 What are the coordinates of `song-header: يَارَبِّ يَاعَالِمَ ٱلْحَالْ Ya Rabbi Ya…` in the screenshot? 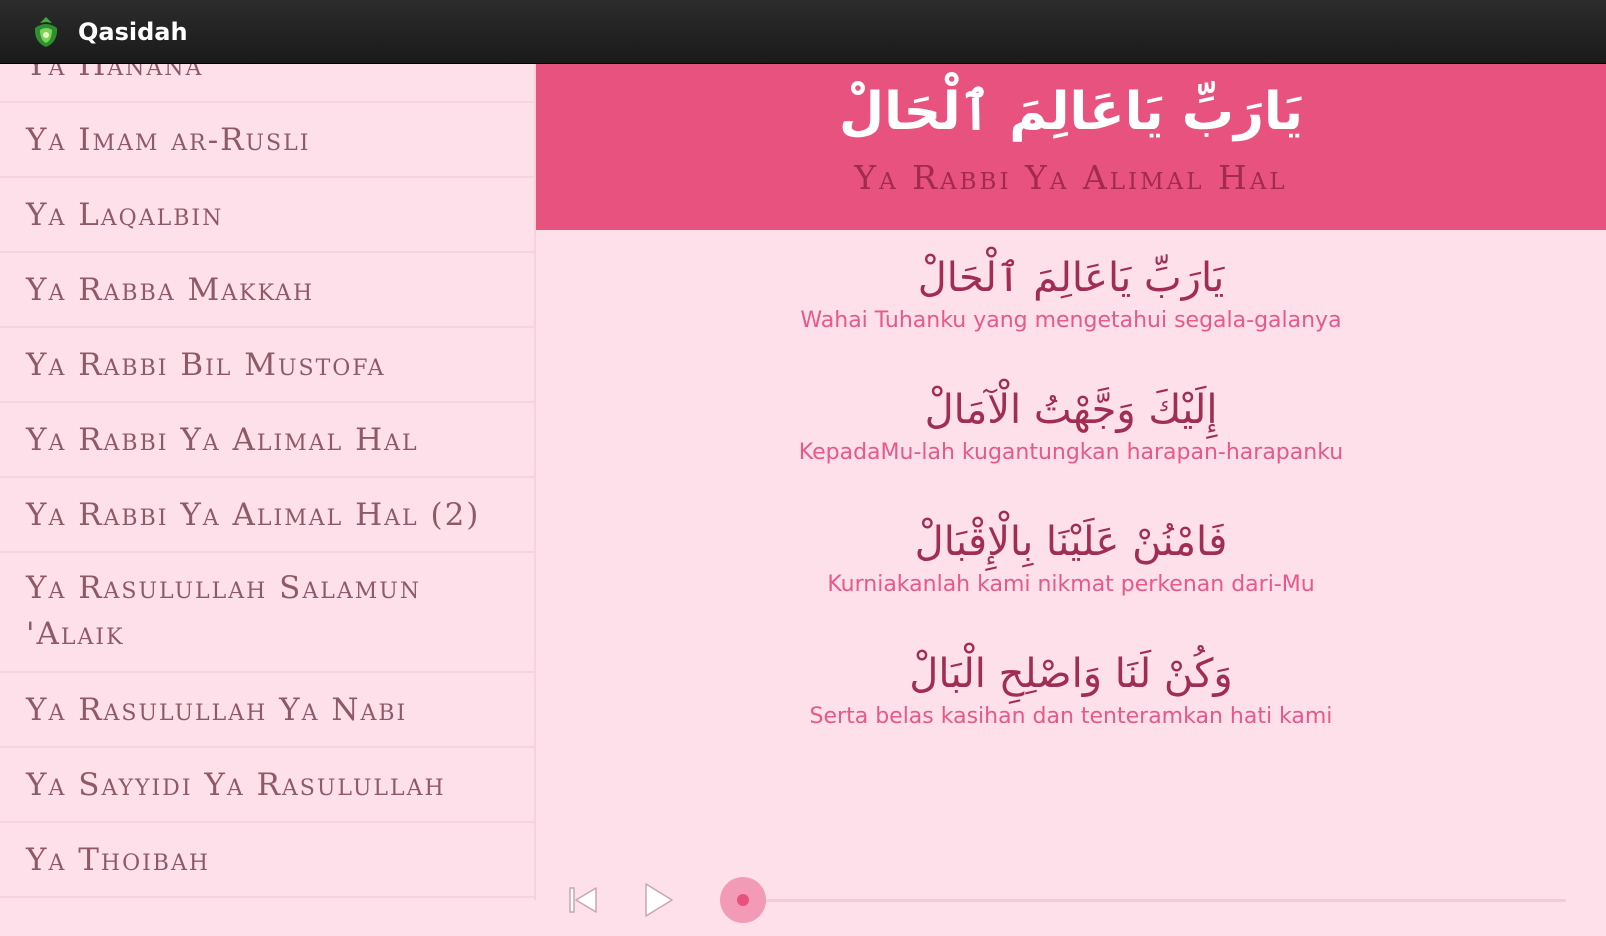 It's located at (1071, 147).